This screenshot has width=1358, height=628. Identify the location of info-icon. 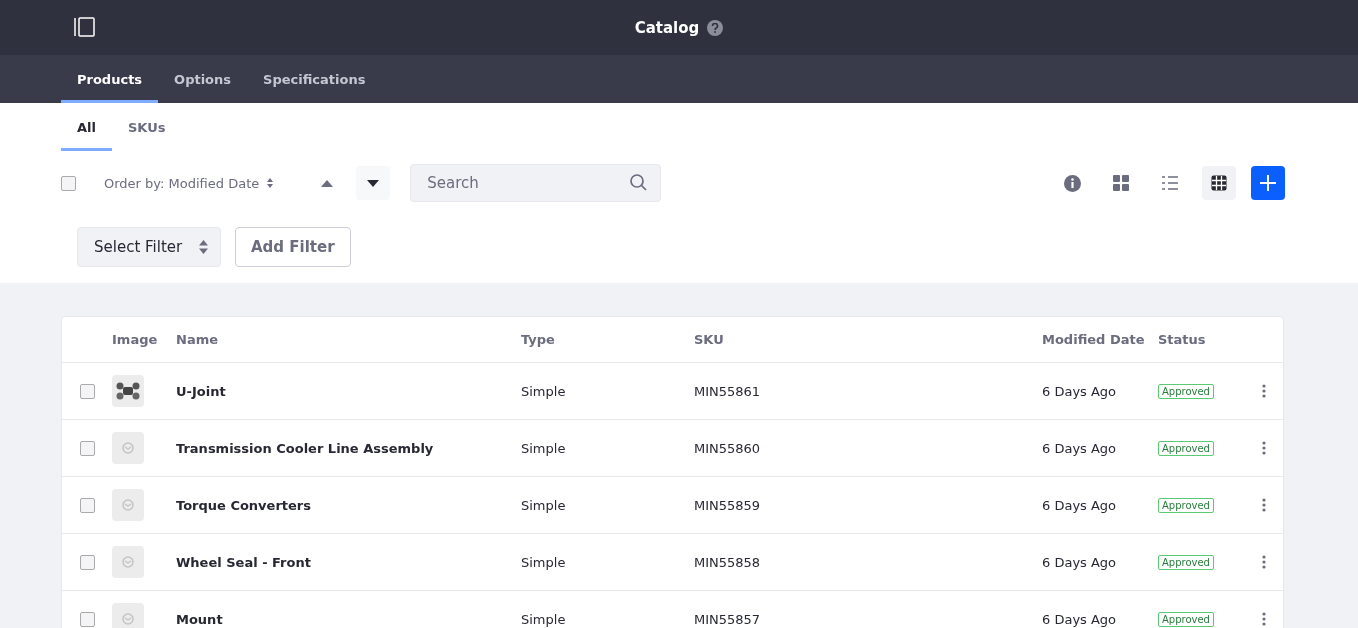
(1072, 183).